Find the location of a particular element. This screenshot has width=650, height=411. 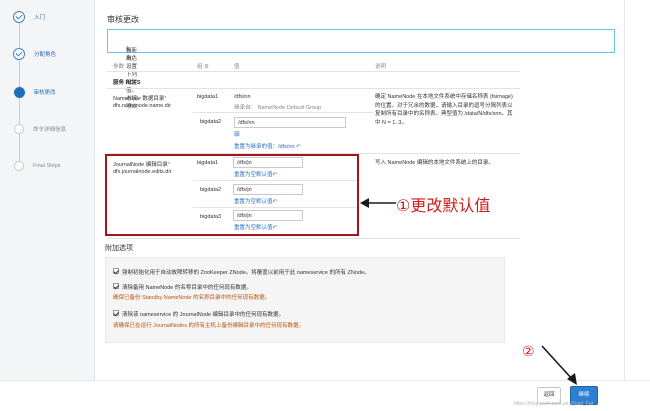

column-header-param: 参数 is located at coordinates (119, 67).